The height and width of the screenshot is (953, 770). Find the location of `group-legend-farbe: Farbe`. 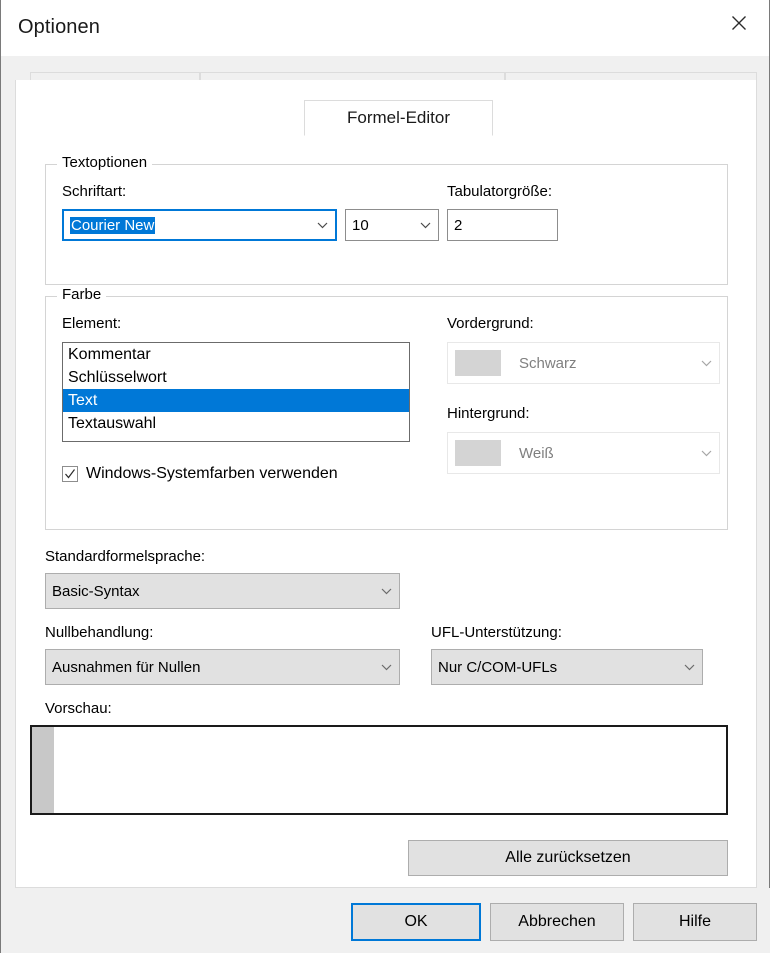

group-legend-farbe: Farbe is located at coordinates (82, 294).